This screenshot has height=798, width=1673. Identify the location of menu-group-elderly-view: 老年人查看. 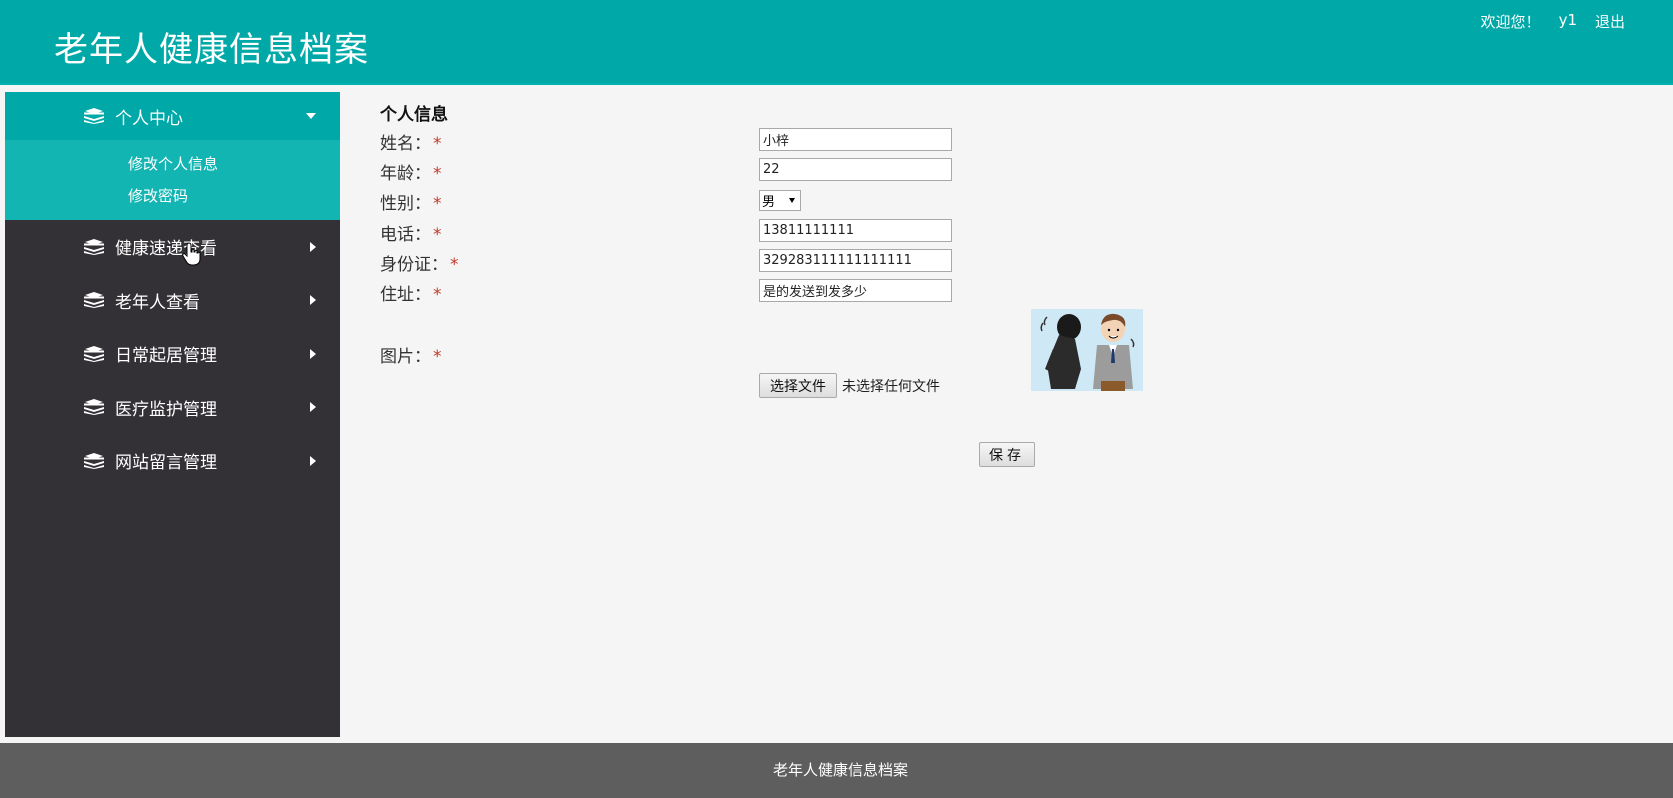
(172, 301).